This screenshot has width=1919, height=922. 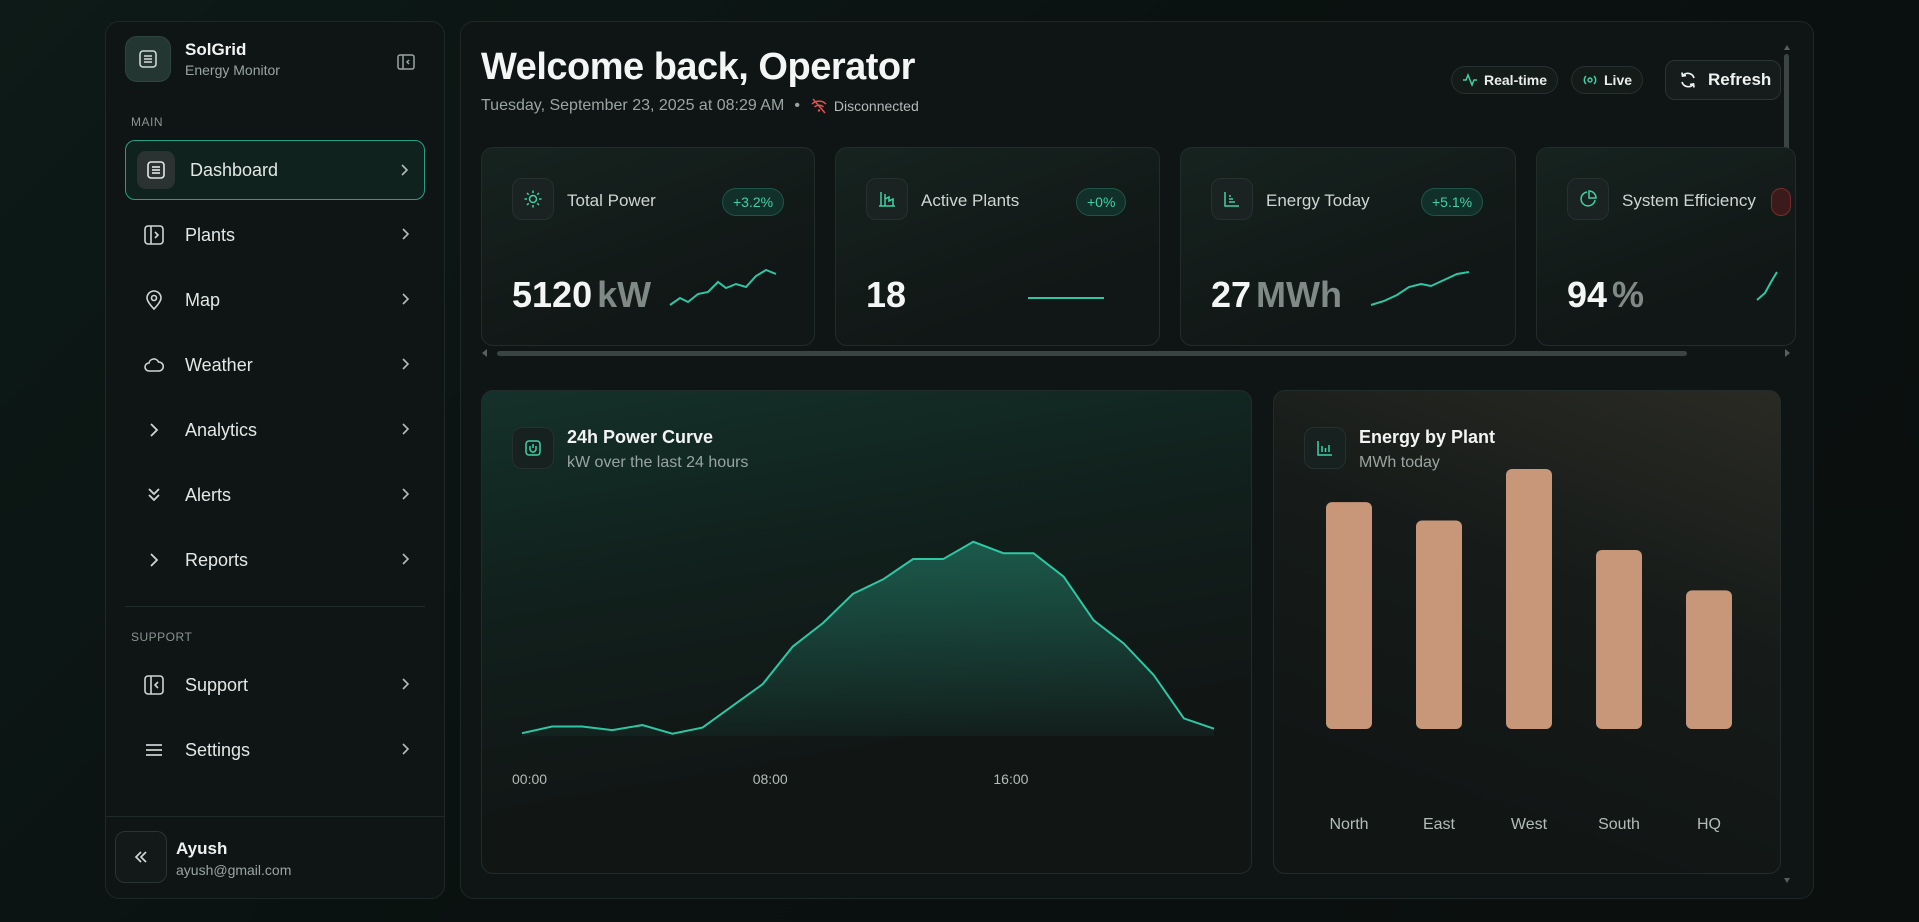 What do you see at coordinates (1011, 779) in the screenshot?
I see `x-tick-label: 16:00` at bounding box center [1011, 779].